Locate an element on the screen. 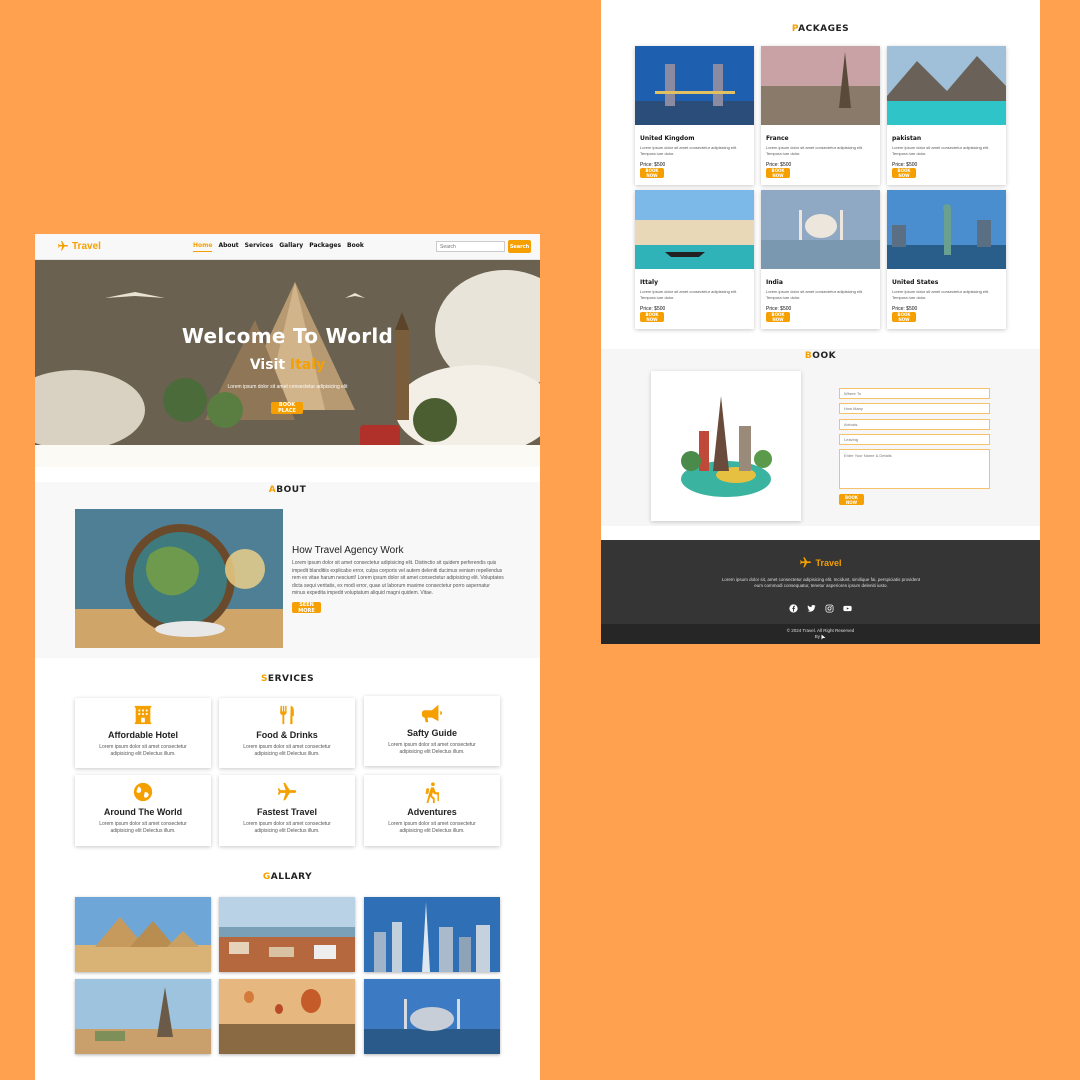 This screenshot has height=1080, width=1080. services-title: SERVICES is located at coordinates (287, 679).